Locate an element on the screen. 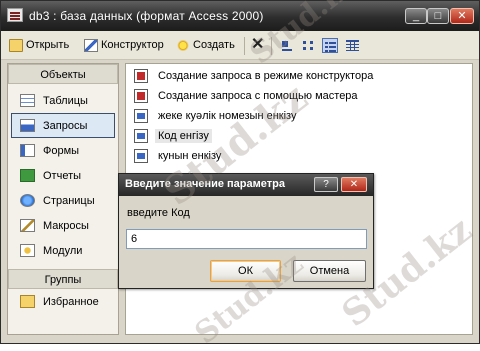  toolbar: Открыть Конструктор Создать ✕ is located at coordinates (240, 45).